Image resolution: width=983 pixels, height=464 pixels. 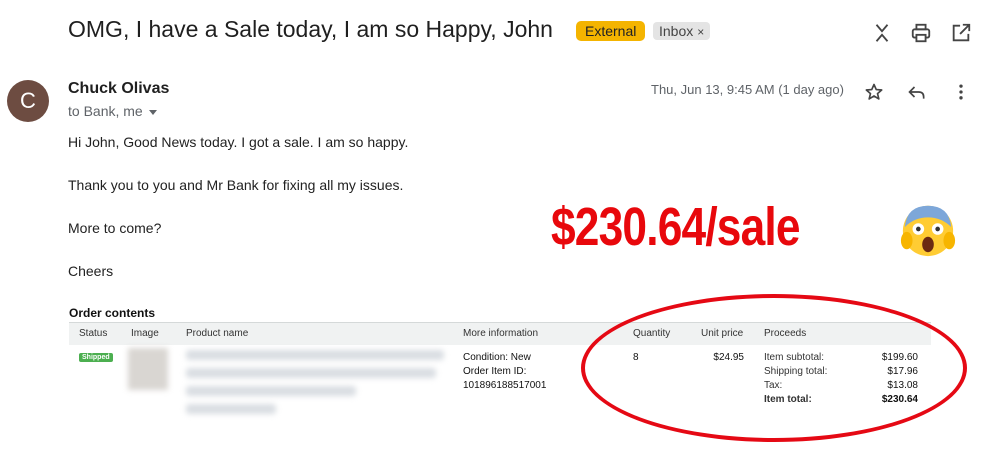 I want to click on open-in-new-window-icon, so click(x=961, y=33).